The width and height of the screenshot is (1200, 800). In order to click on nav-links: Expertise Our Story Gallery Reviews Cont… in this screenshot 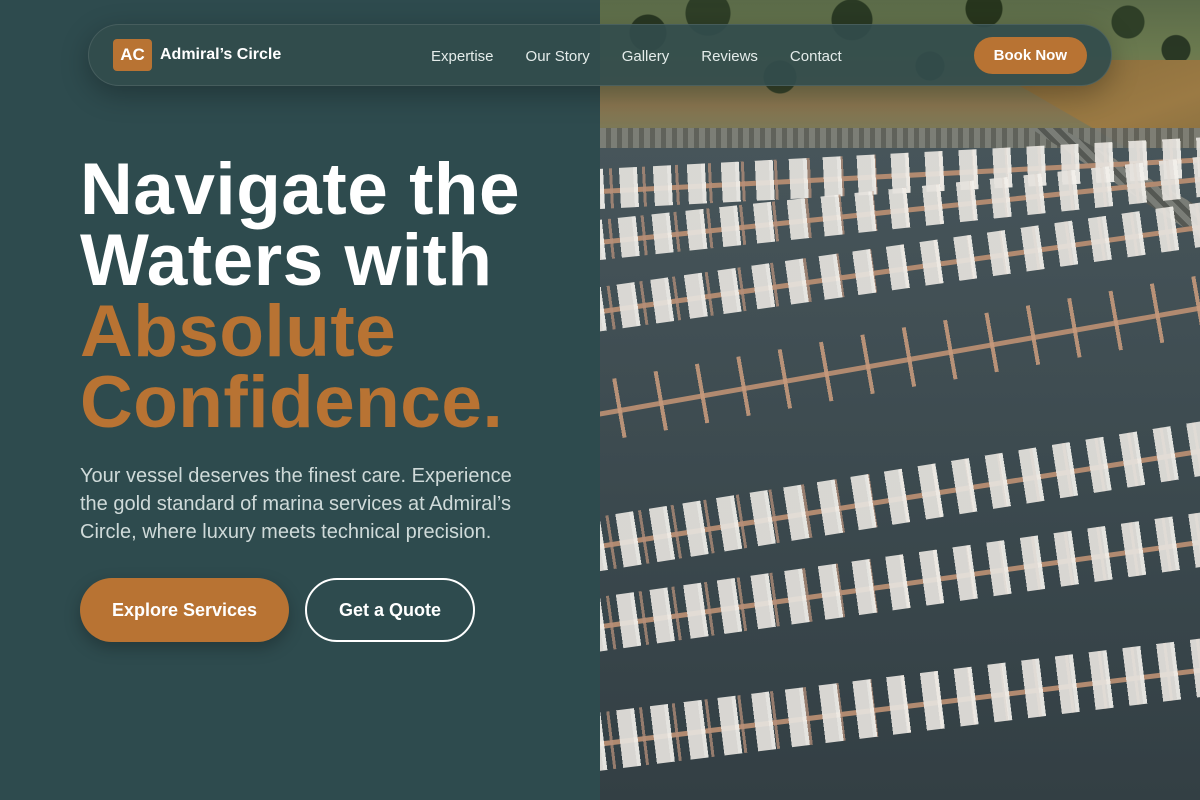, I will do `click(636, 56)`.